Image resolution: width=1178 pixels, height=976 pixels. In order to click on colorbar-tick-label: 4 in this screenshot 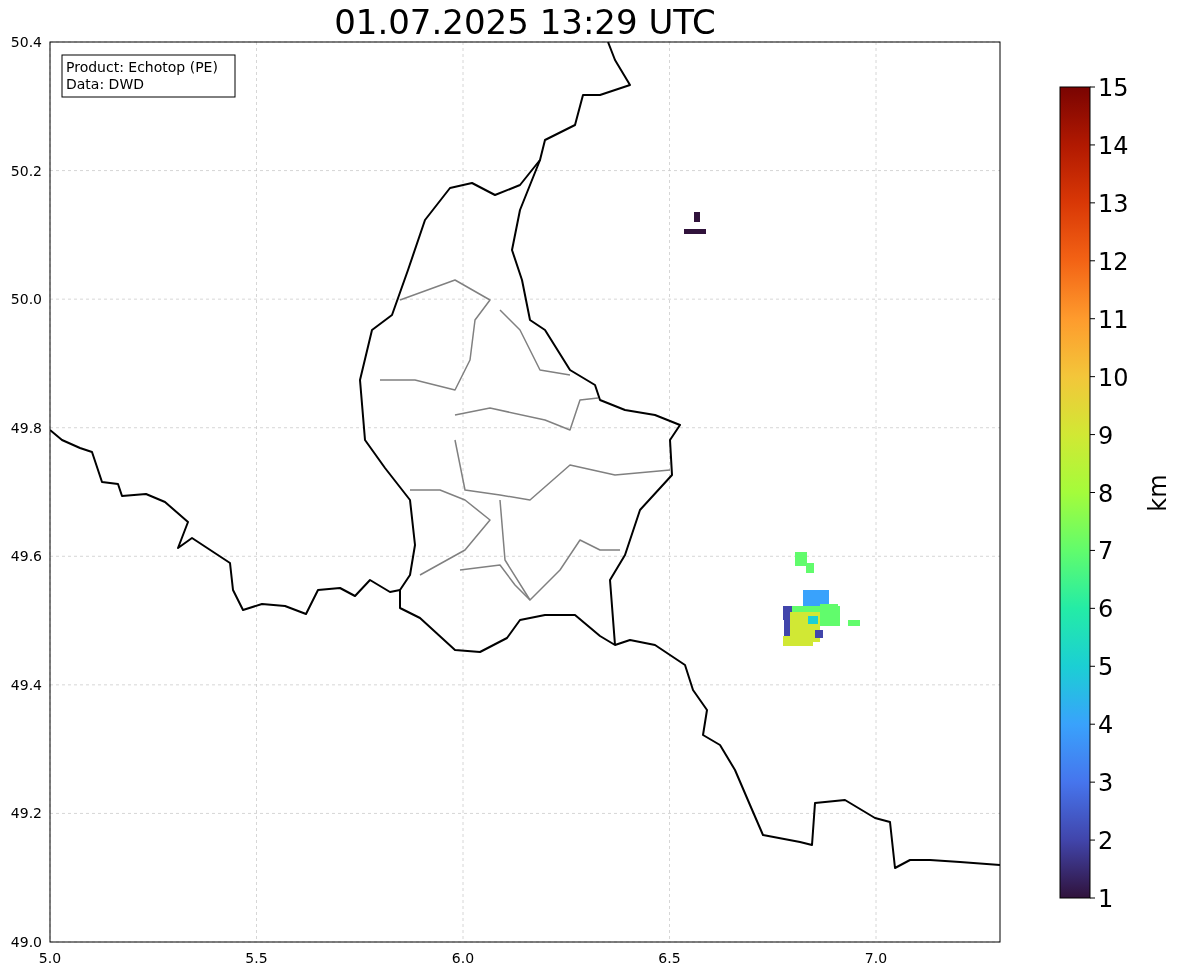, I will do `click(1106, 725)`.